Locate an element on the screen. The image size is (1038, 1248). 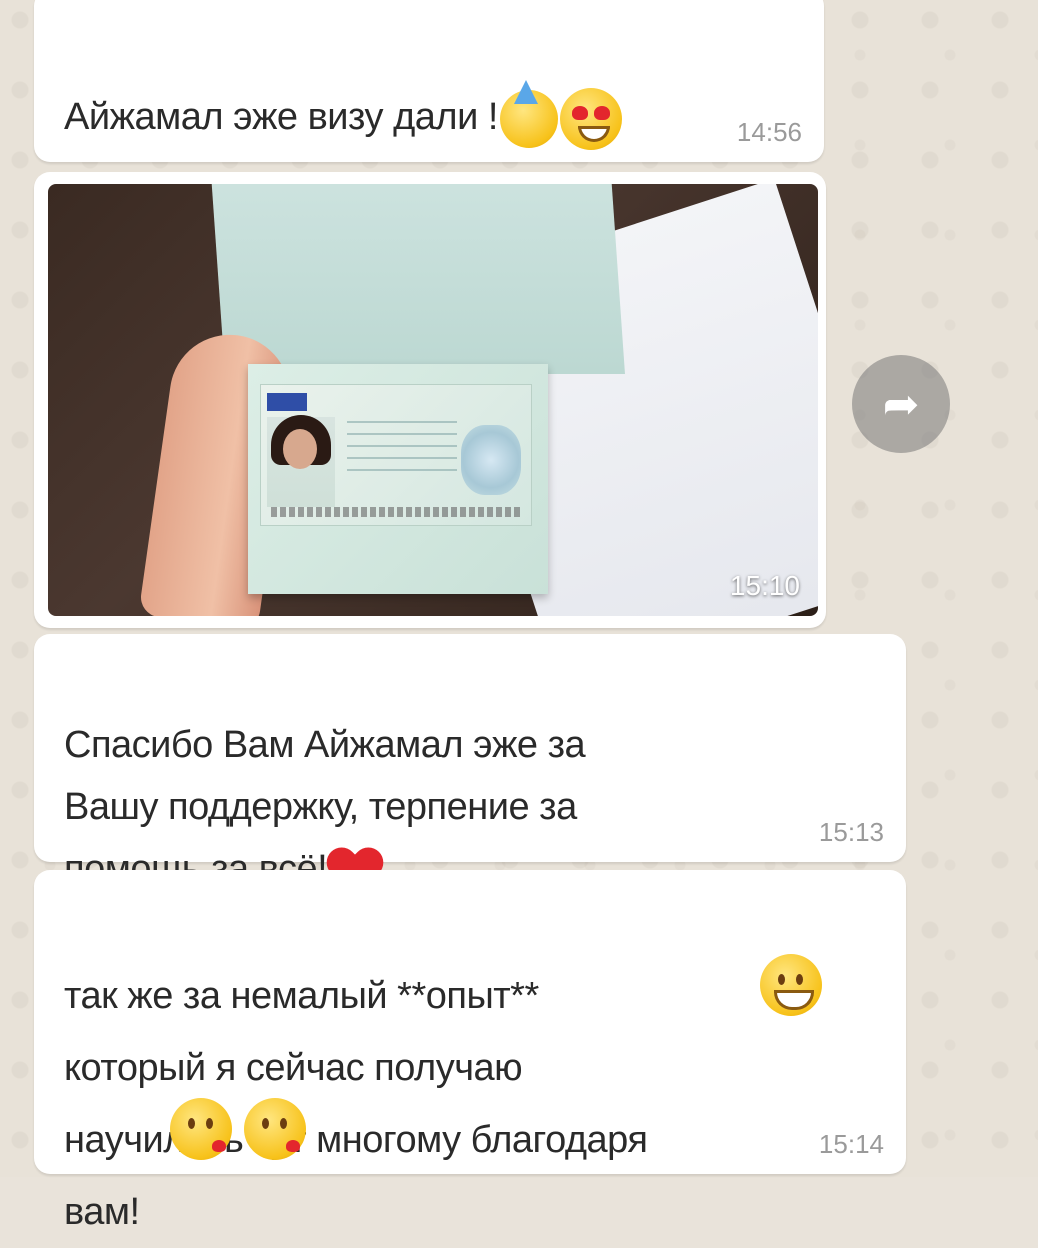
passport-visa-page is located at coordinates (398, 479).